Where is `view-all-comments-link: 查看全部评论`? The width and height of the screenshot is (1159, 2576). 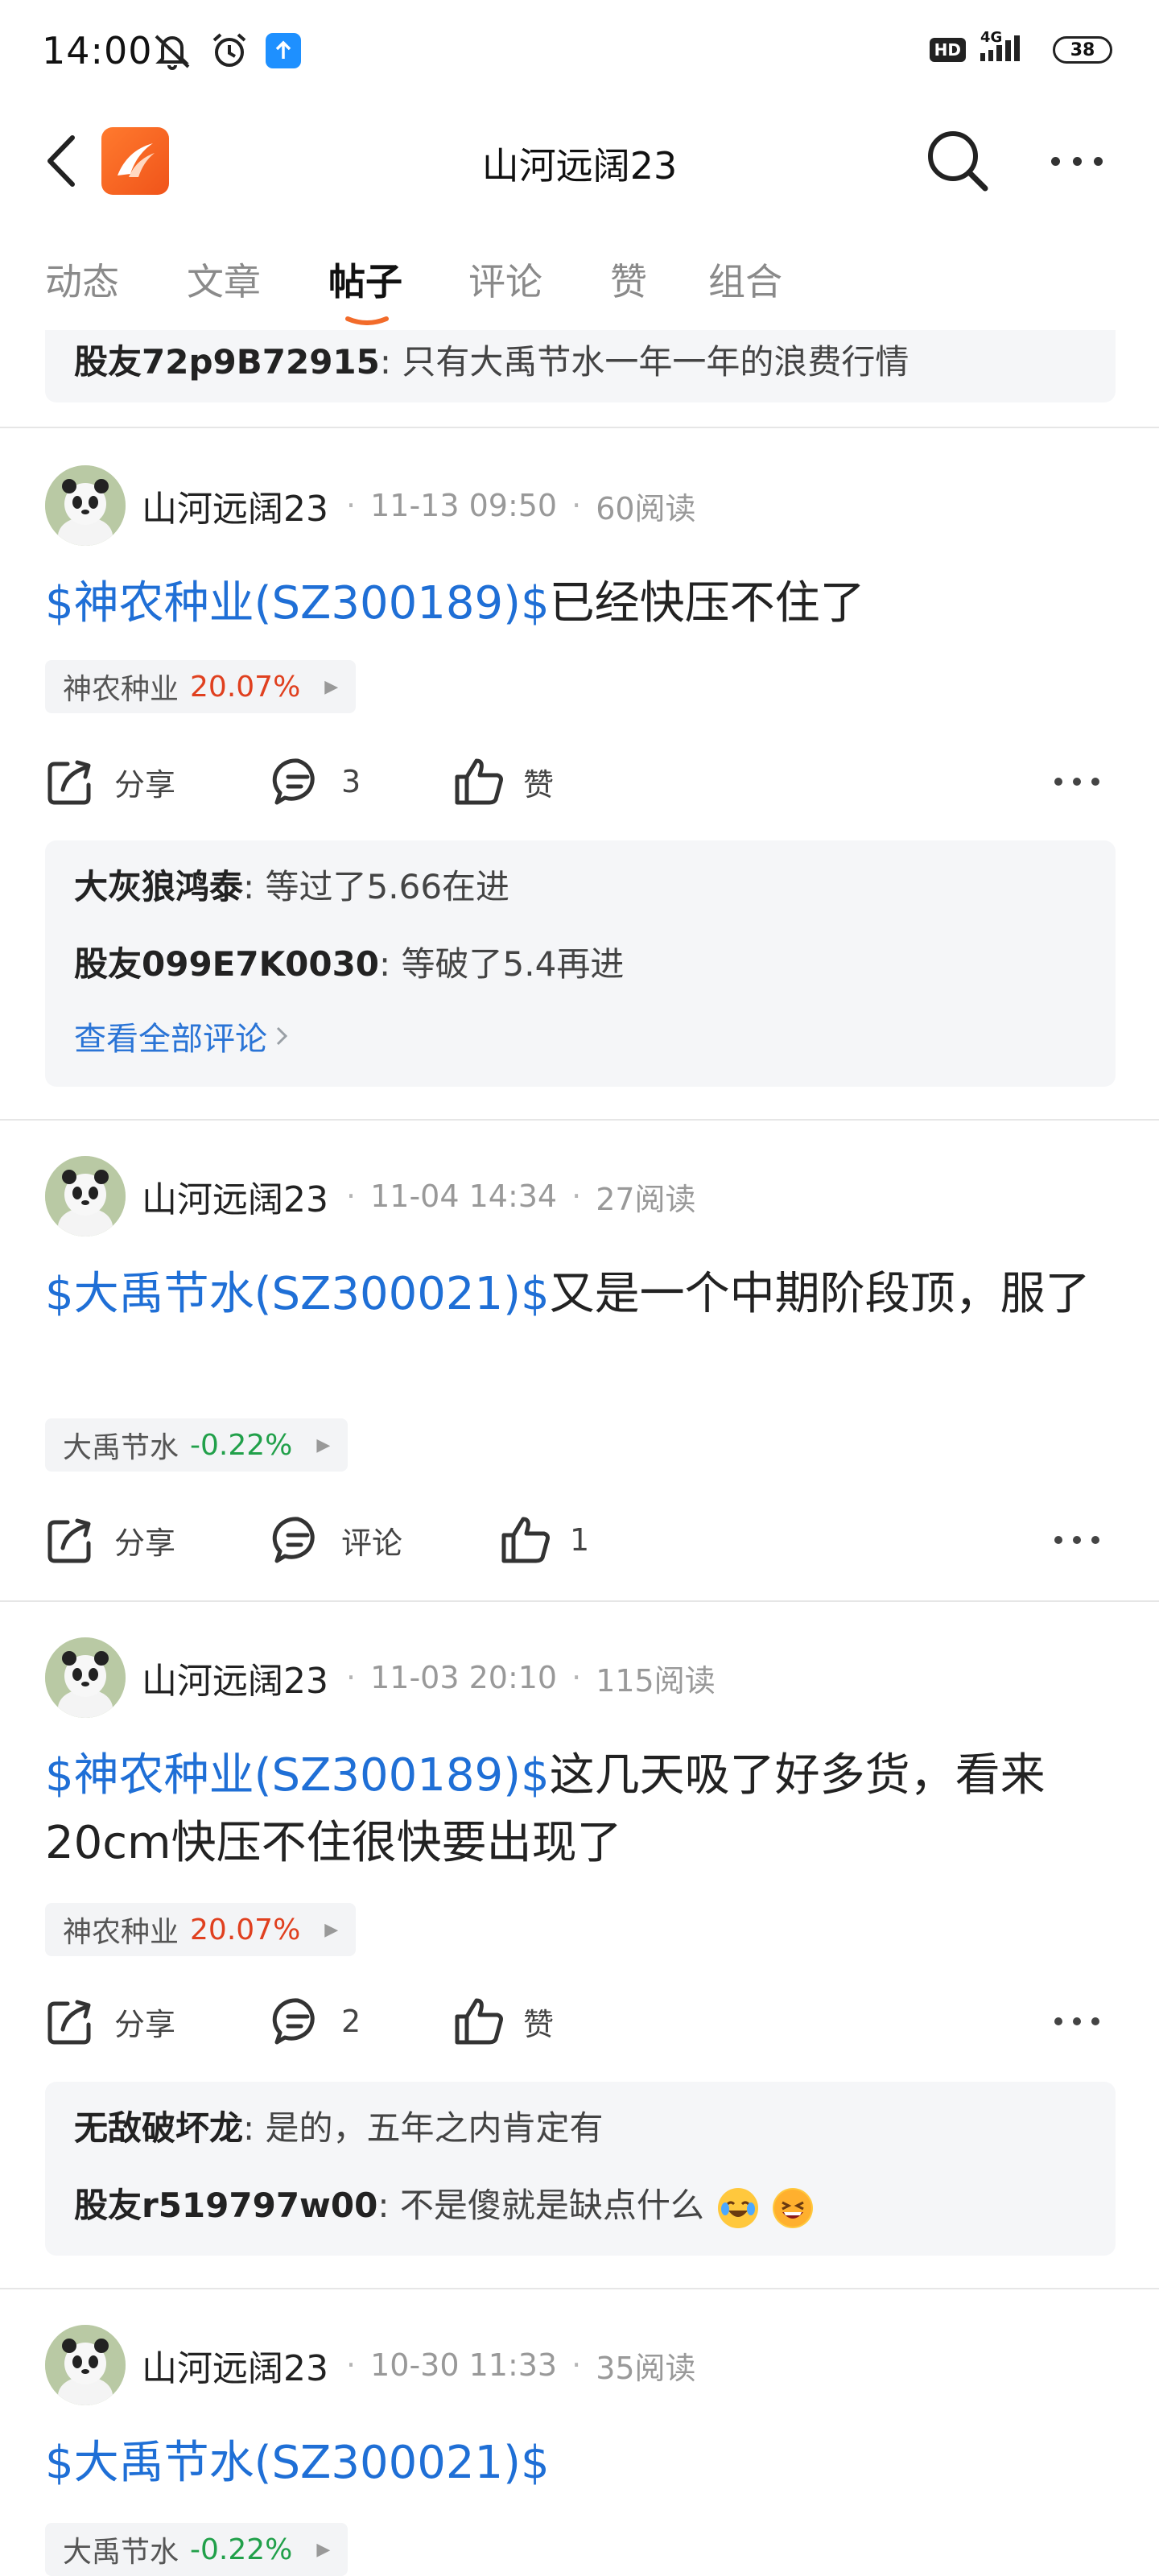
view-all-comments-link: 查看全部评论 is located at coordinates (181, 1036).